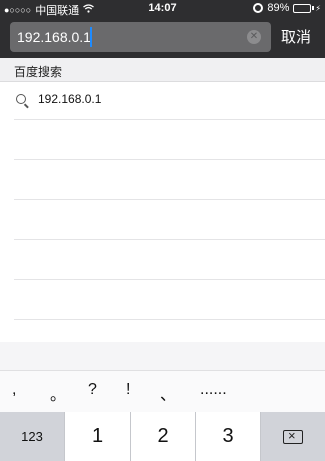 The image size is (325, 461). Describe the element at coordinates (168, 393) in the screenshot. I see `candidate-enumeration-comma: 、` at that location.